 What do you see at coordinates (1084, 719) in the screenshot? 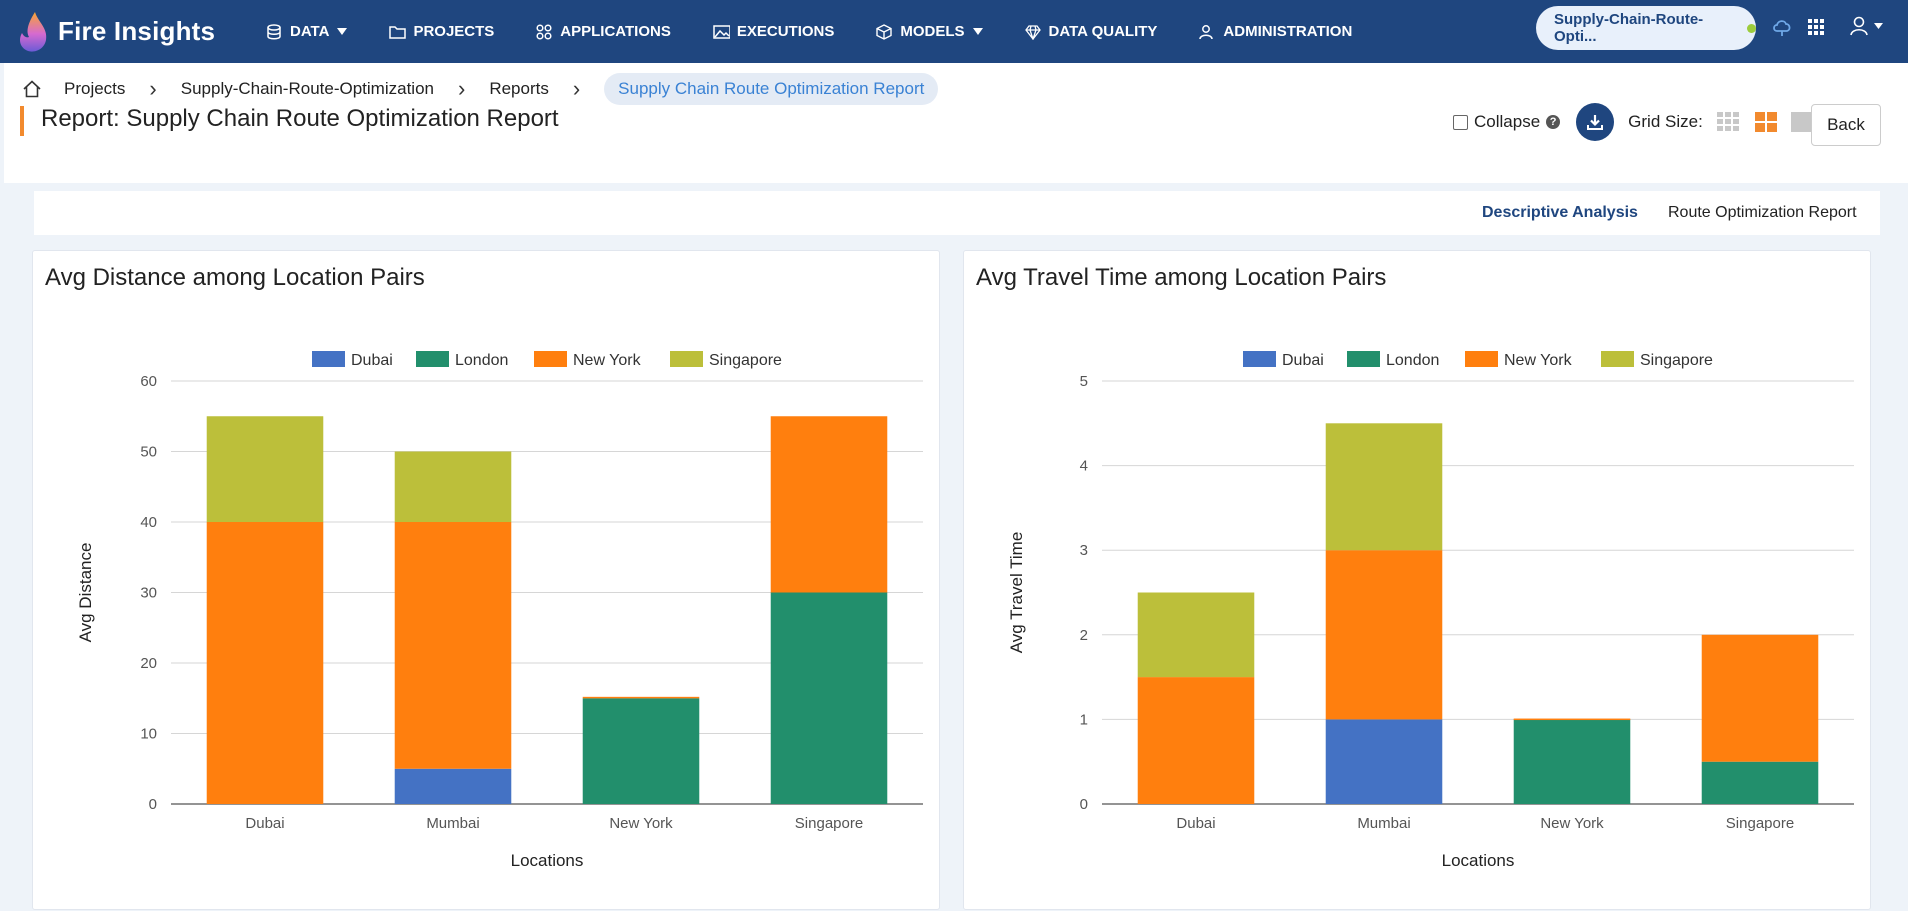
I see `y-tick-label: 1` at bounding box center [1084, 719].